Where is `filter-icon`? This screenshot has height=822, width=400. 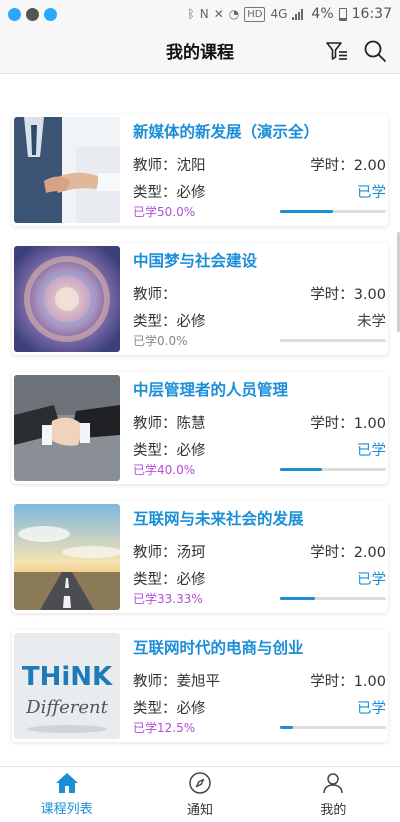
filter-icon is located at coordinates (336, 51).